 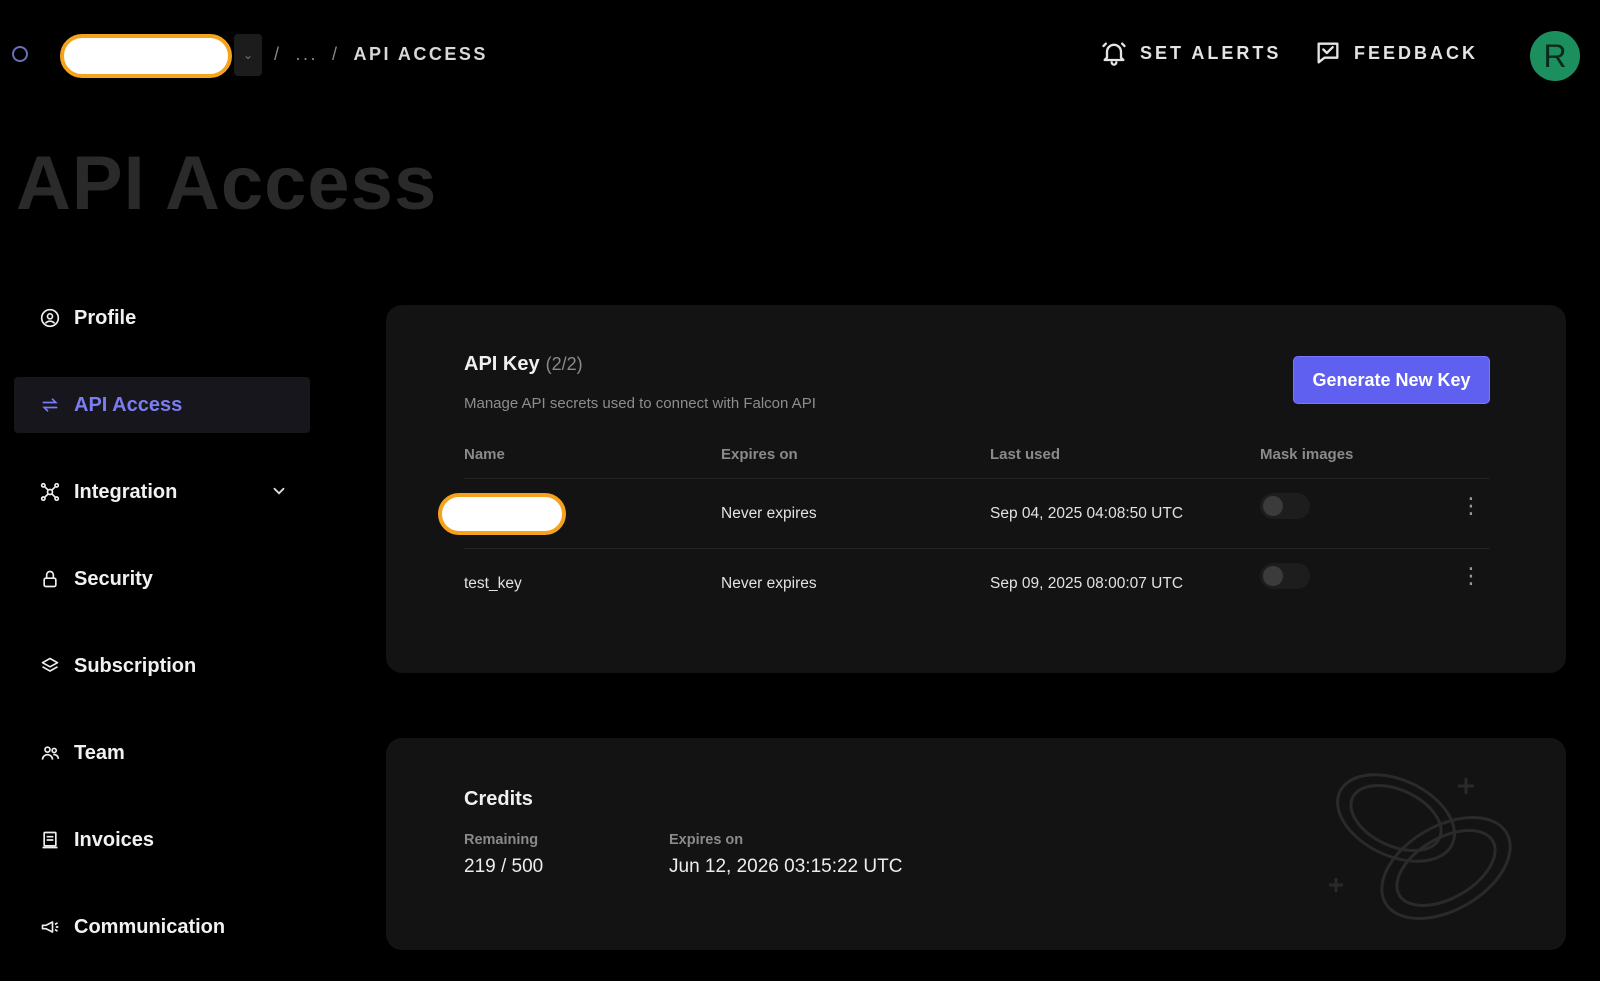 I want to click on column-header-expires: Expires on, so click(x=759, y=454).